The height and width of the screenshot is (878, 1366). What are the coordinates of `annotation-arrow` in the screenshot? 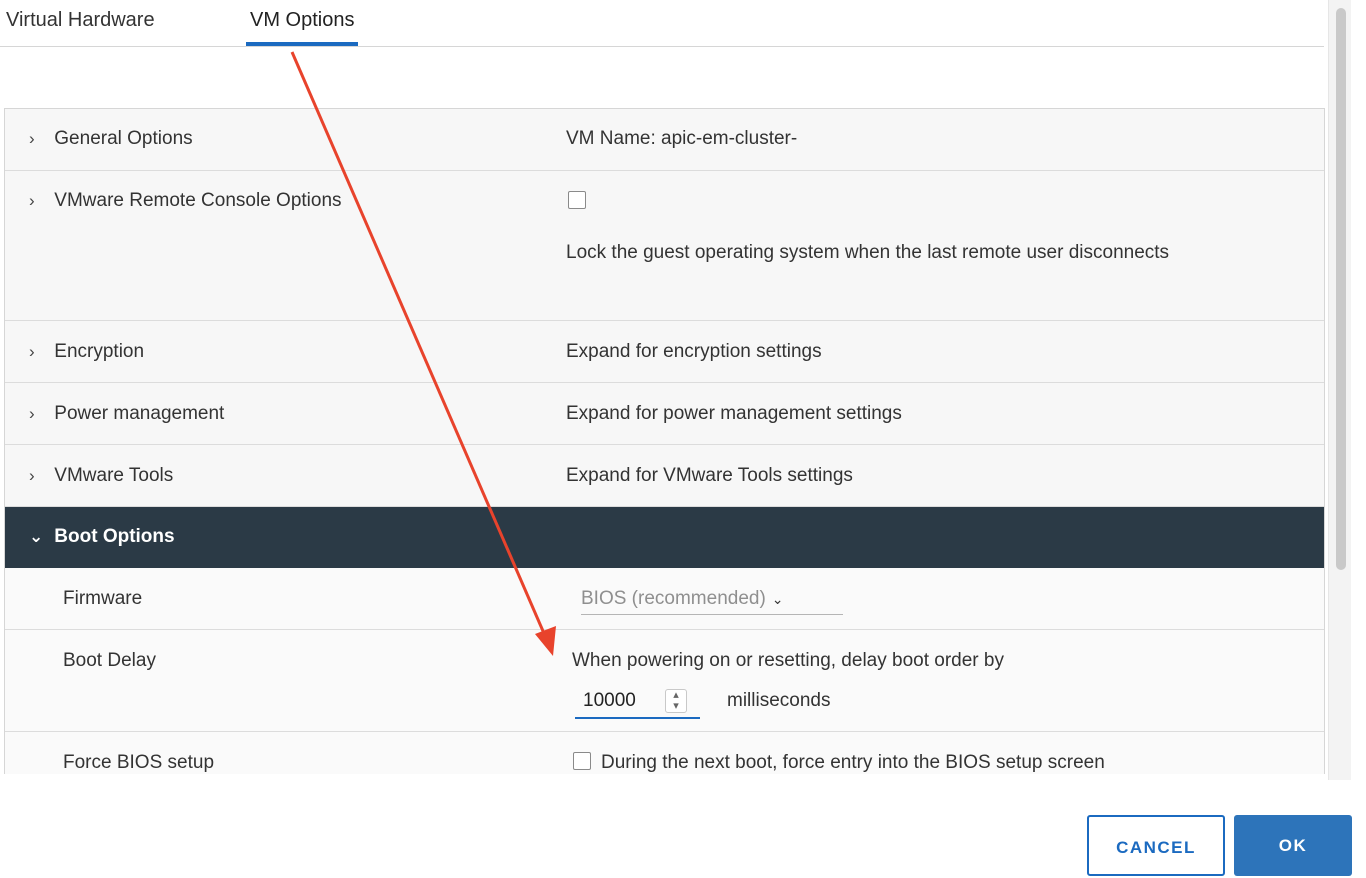 It's located at (423, 353).